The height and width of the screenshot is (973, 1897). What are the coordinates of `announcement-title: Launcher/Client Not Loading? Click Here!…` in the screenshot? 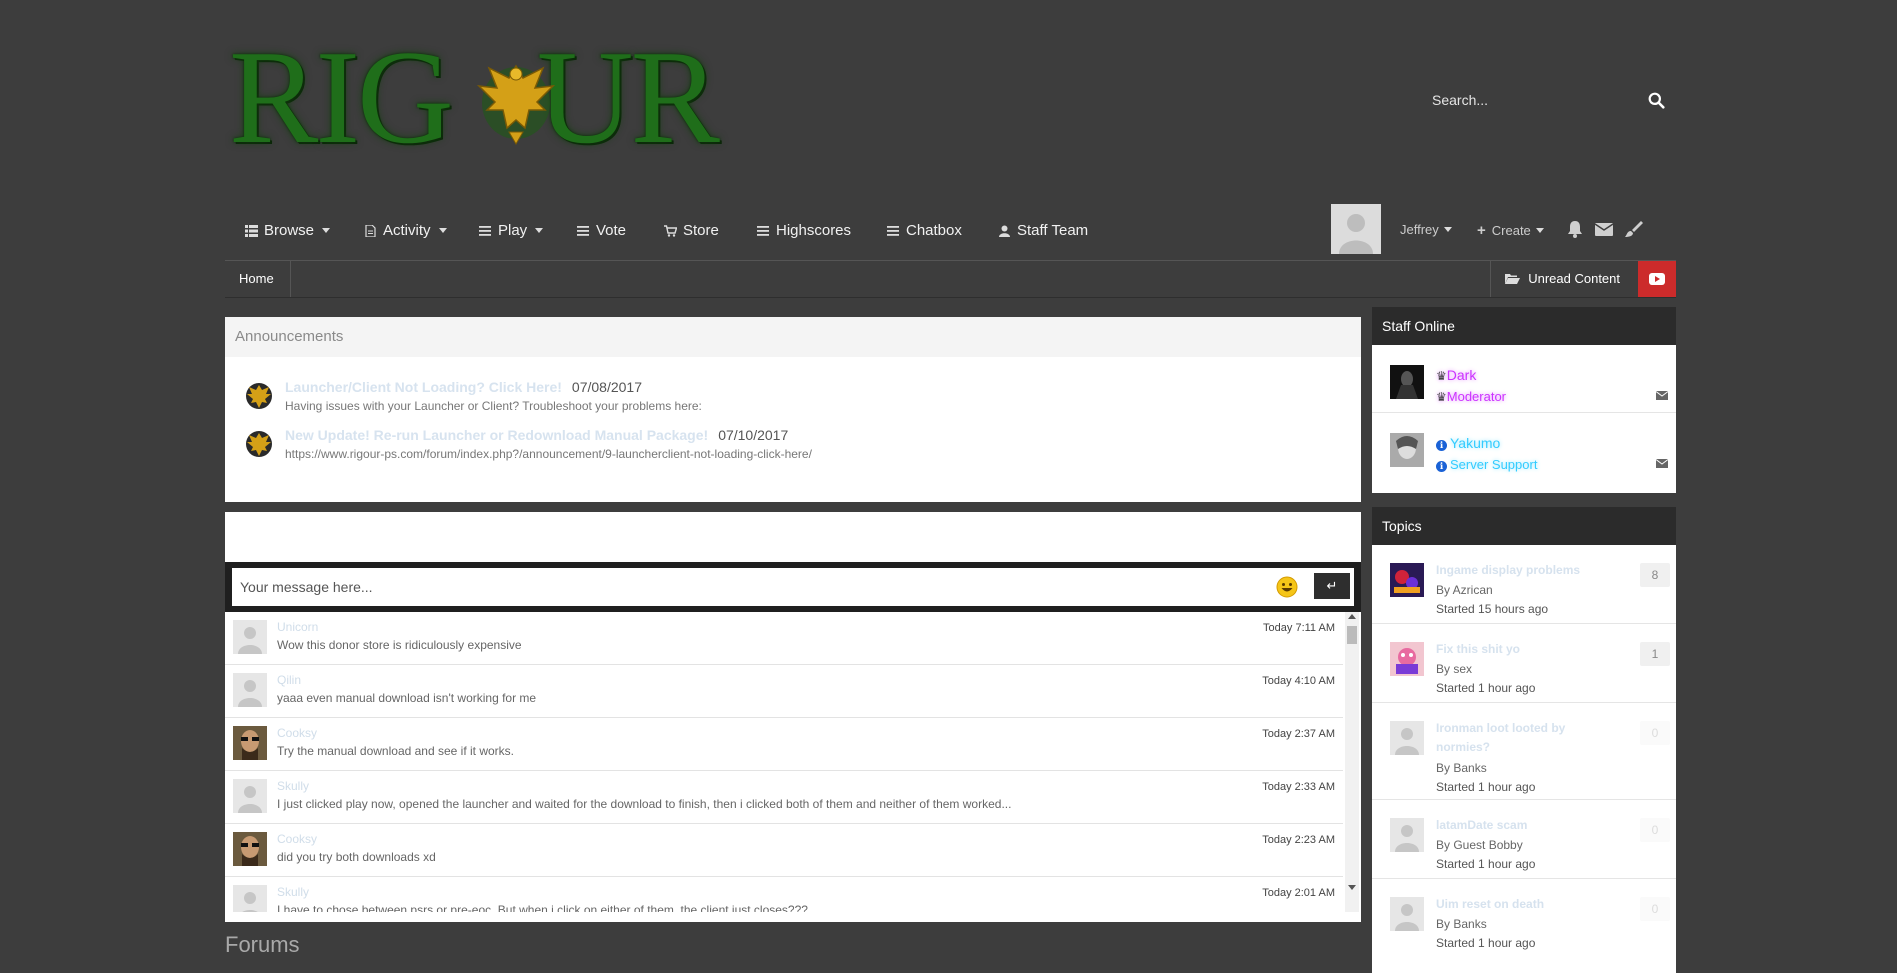 It's located at (463, 387).